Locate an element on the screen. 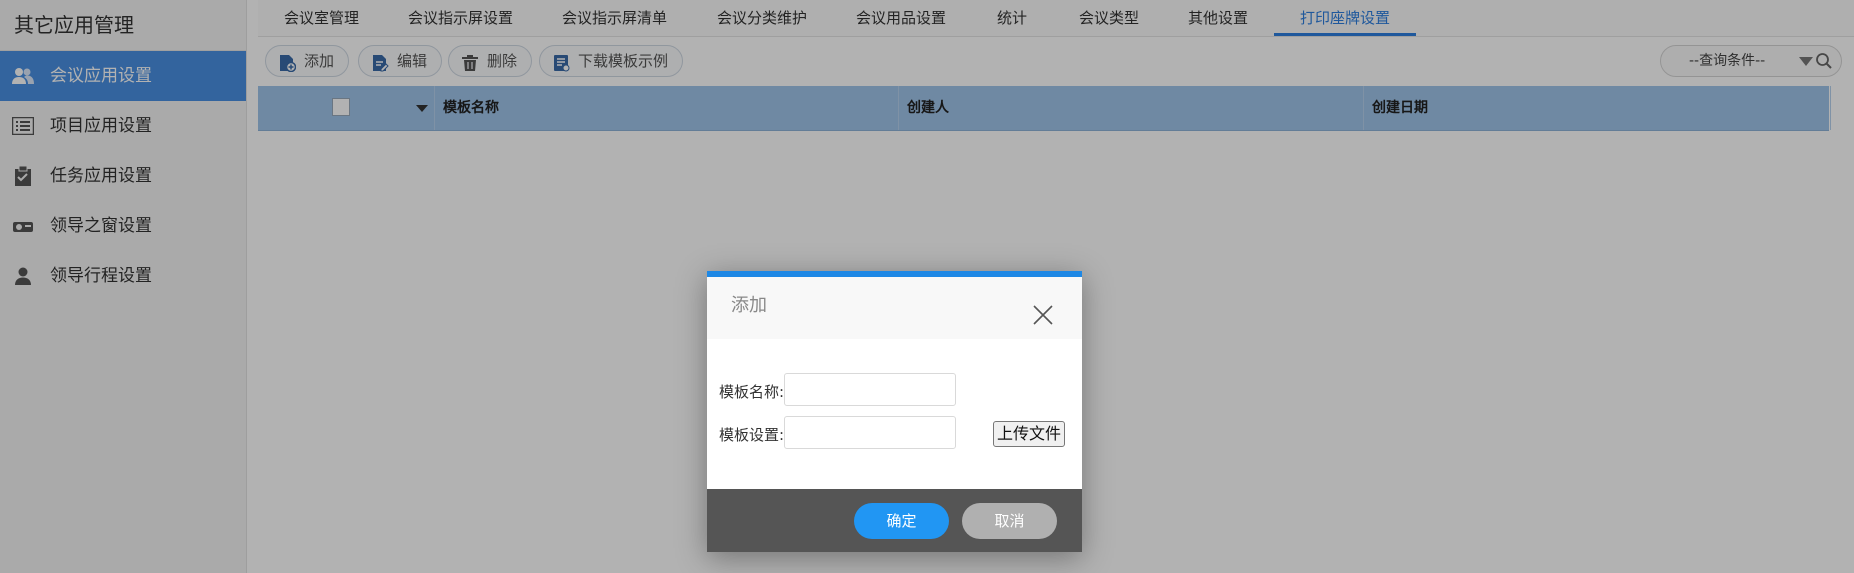  upload-file-button: 上传文件 is located at coordinates (1029, 434).